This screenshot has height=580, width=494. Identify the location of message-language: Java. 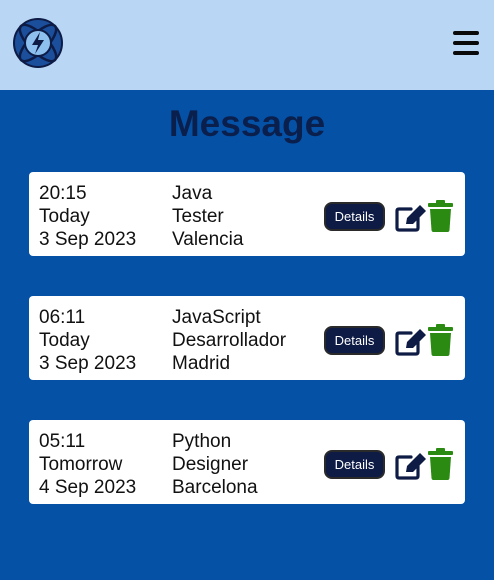
(192, 193).